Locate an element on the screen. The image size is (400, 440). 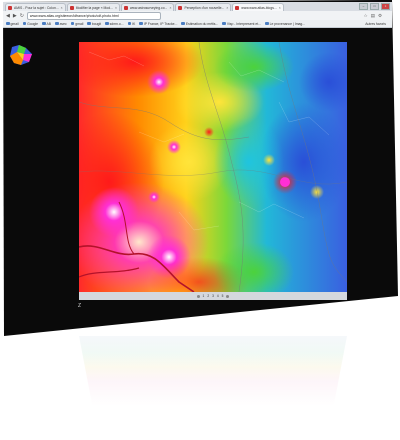
status-glyph: Z is located at coordinates (80, 306).